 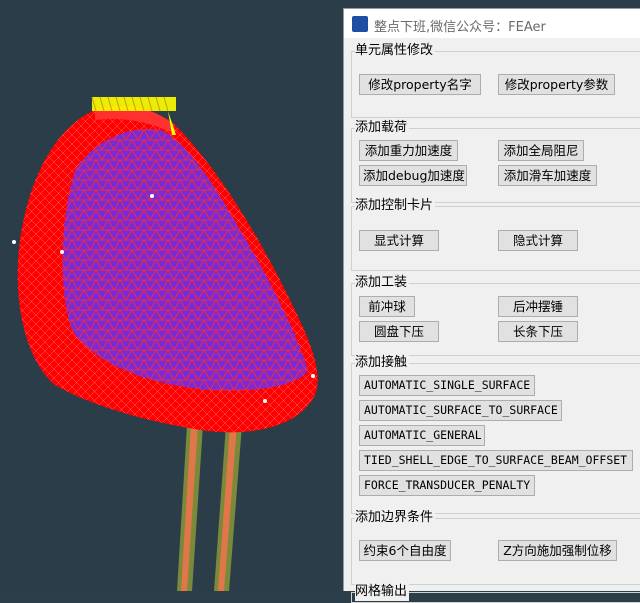 I want to click on group-output: 网格输出, so click(x=495, y=593).